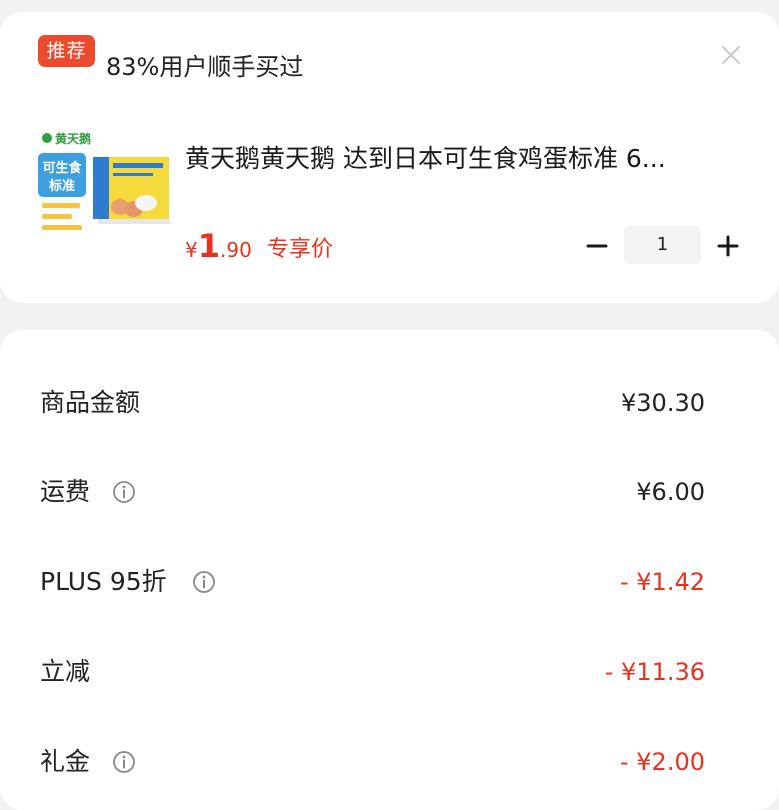 The height and width of the screenshot is (810, 779). What do you see at coordinates (372, 672) in the screenshot?
I see `summary-row-instant-discount: 立减 - ¥11.36` at bounding box center [372, 672].